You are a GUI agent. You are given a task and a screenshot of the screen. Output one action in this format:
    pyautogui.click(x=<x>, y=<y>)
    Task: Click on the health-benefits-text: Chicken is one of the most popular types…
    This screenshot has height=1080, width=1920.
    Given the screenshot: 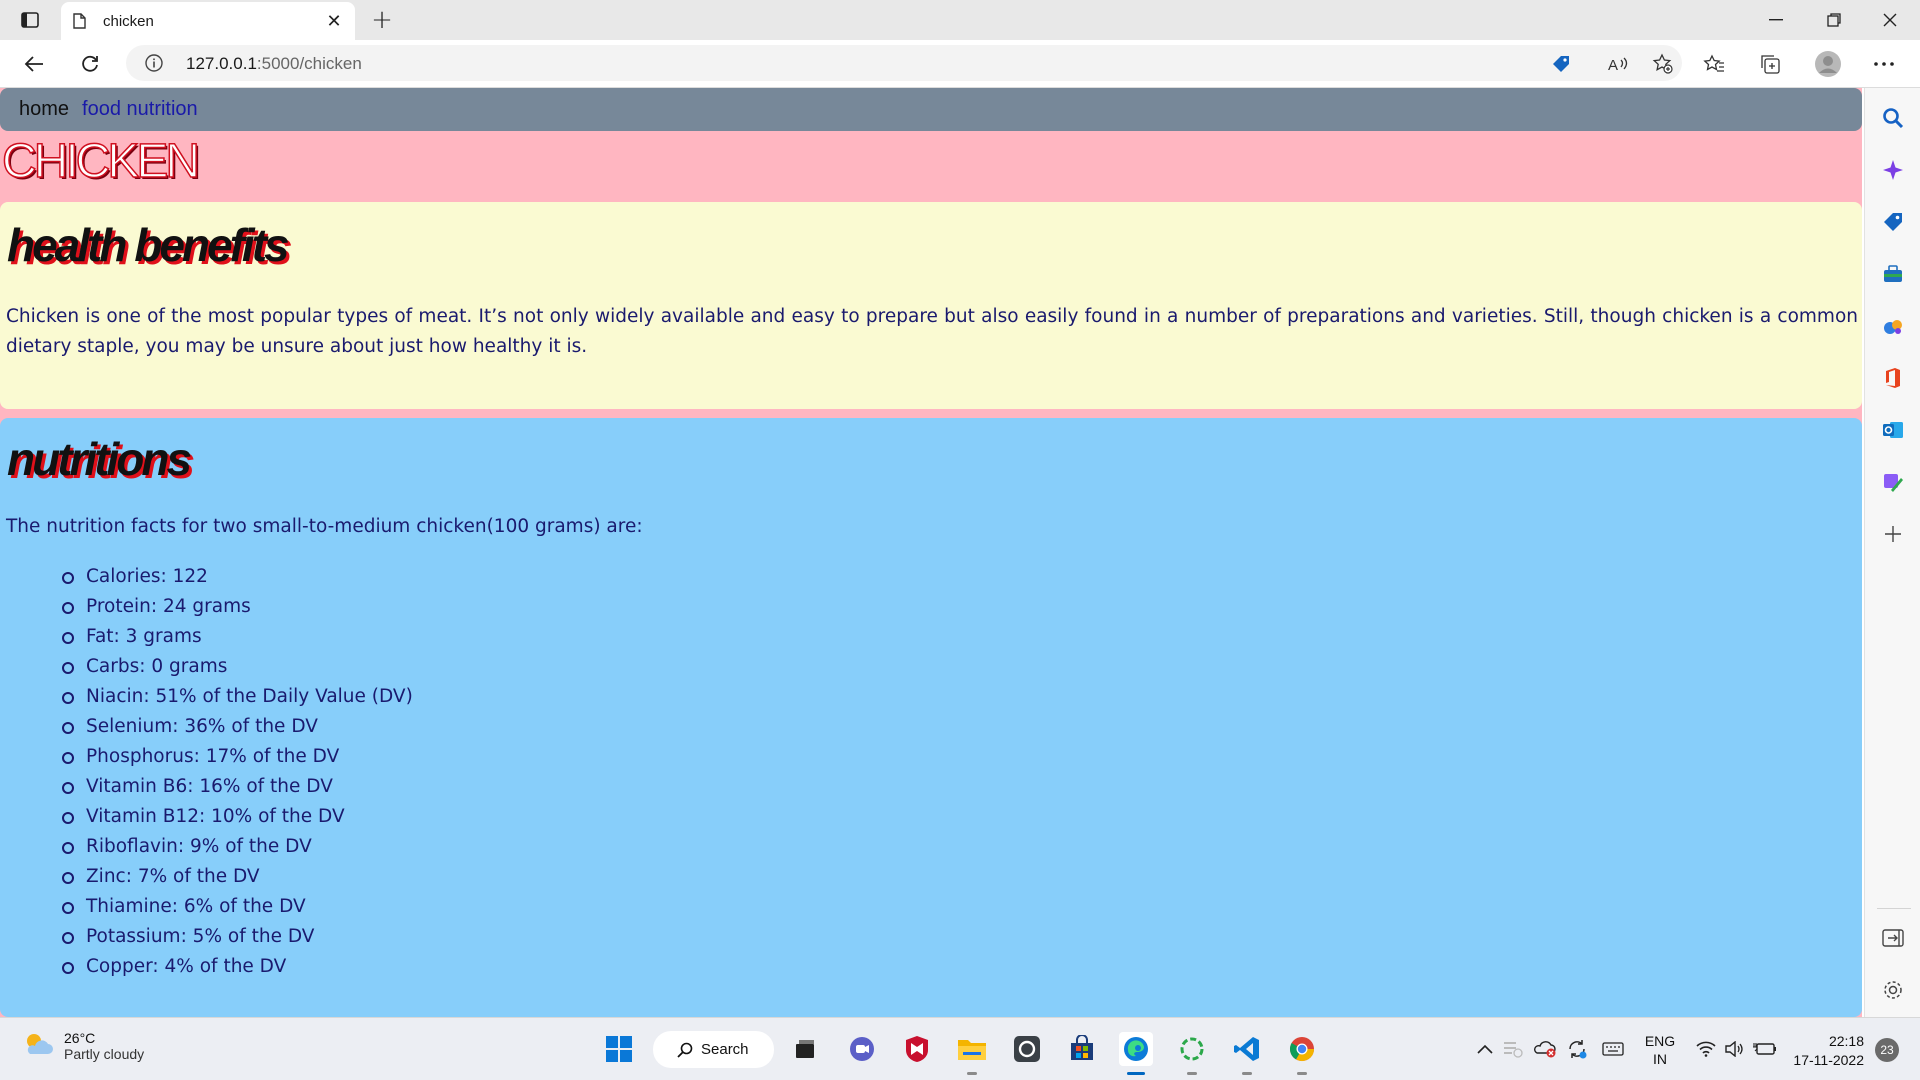 What is the action you would take?
    pyautogui.click(x=932, y=331)
    